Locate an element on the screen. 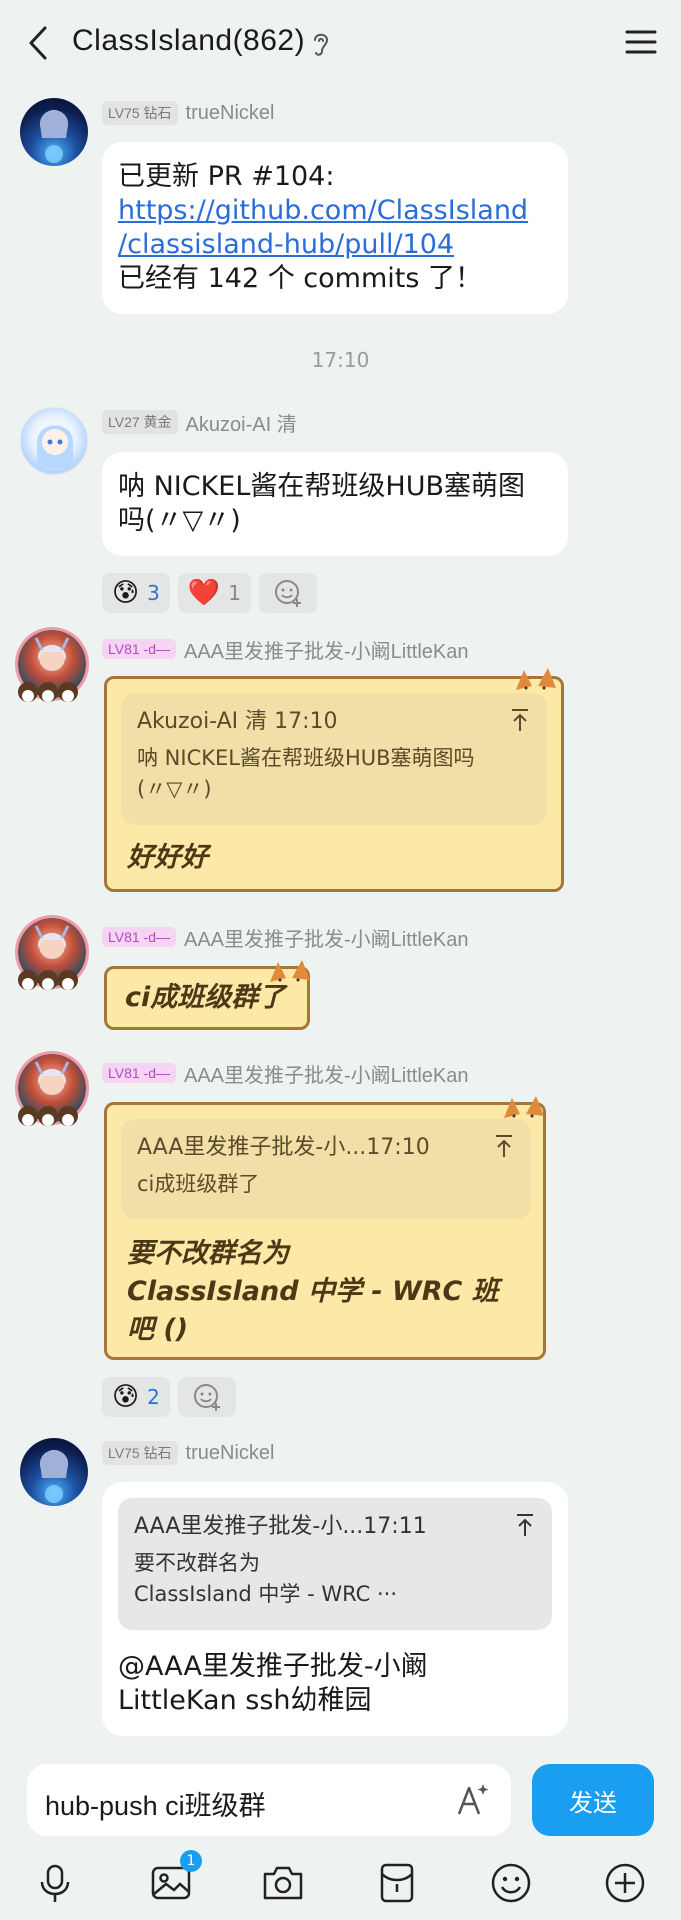 The height and width of the screenshot is (1920, 681). chat-header: ClassIsland(862) is located at coordinates (340, 43).